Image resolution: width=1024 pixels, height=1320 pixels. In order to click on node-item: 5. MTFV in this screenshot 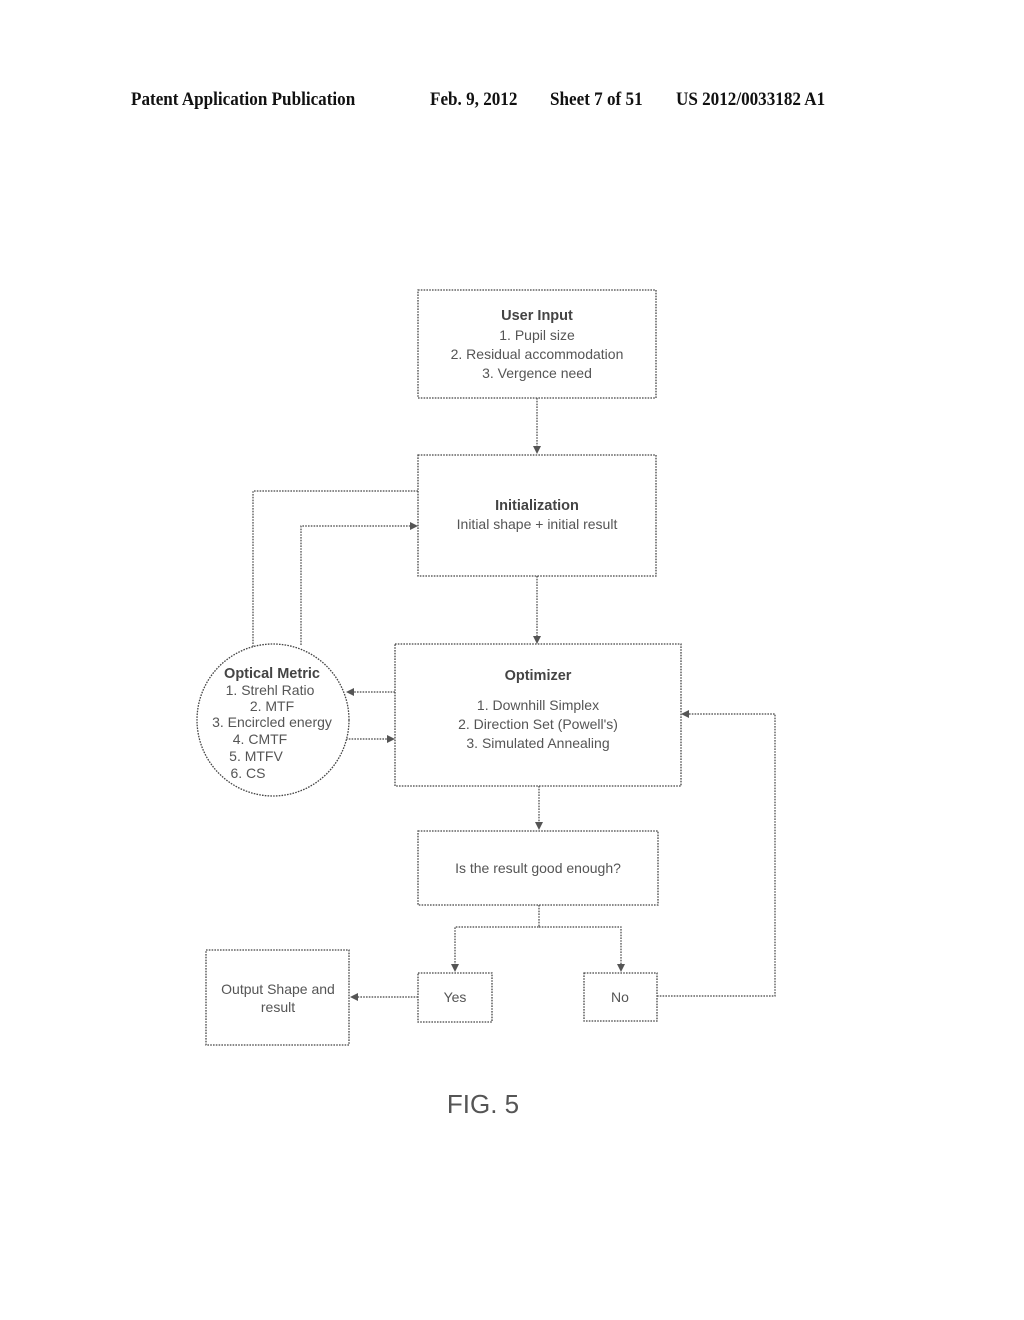, I will do `click(256, 756)`.